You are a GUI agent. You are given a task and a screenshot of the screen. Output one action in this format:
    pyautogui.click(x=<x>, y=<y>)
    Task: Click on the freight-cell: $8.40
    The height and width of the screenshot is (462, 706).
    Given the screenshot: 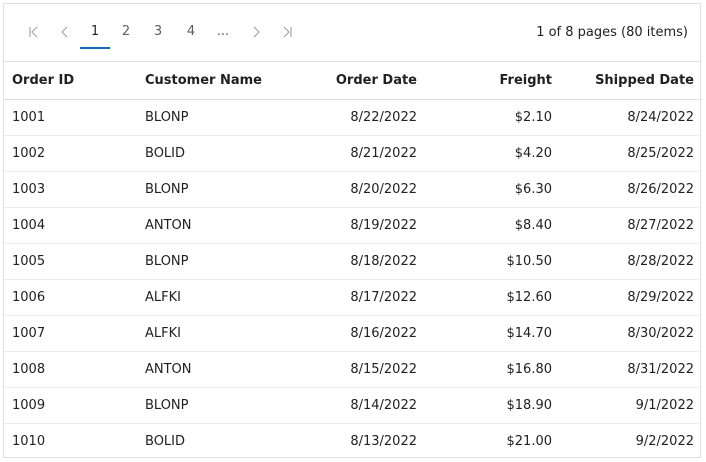 What is the action you would take?
    pyautogui.click(x=492, y=225)
    